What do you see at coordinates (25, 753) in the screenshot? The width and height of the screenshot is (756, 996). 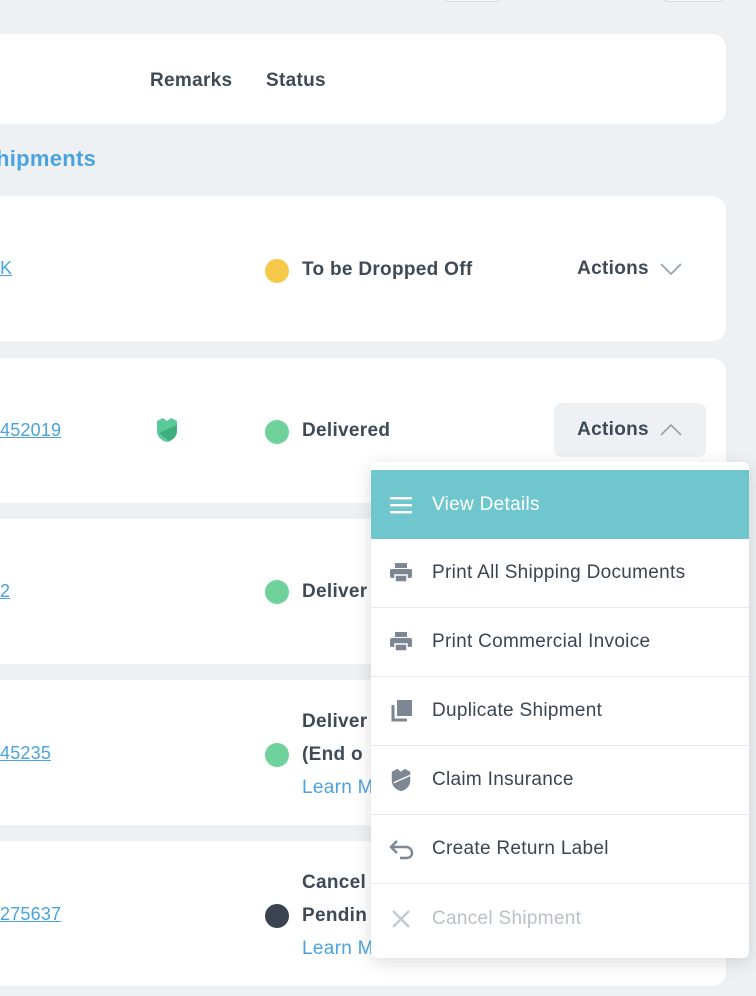 I see `tracking-link: 45235` at bounding box center [25, 753].